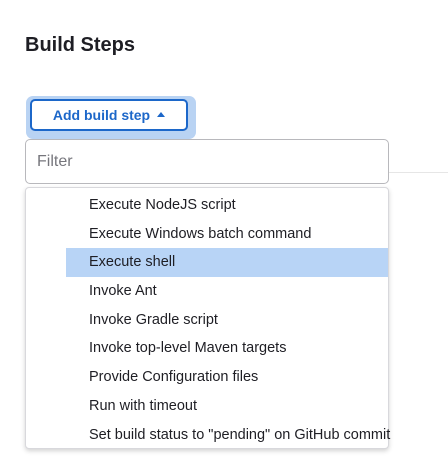 The width and height of the screenshot is (448, 476). What do you see at coordinates (227, 320) in the screenshot?
I see `menu-item-invoke-gradle-script: Invoke Gradle script` at bounding box center [227, 320].